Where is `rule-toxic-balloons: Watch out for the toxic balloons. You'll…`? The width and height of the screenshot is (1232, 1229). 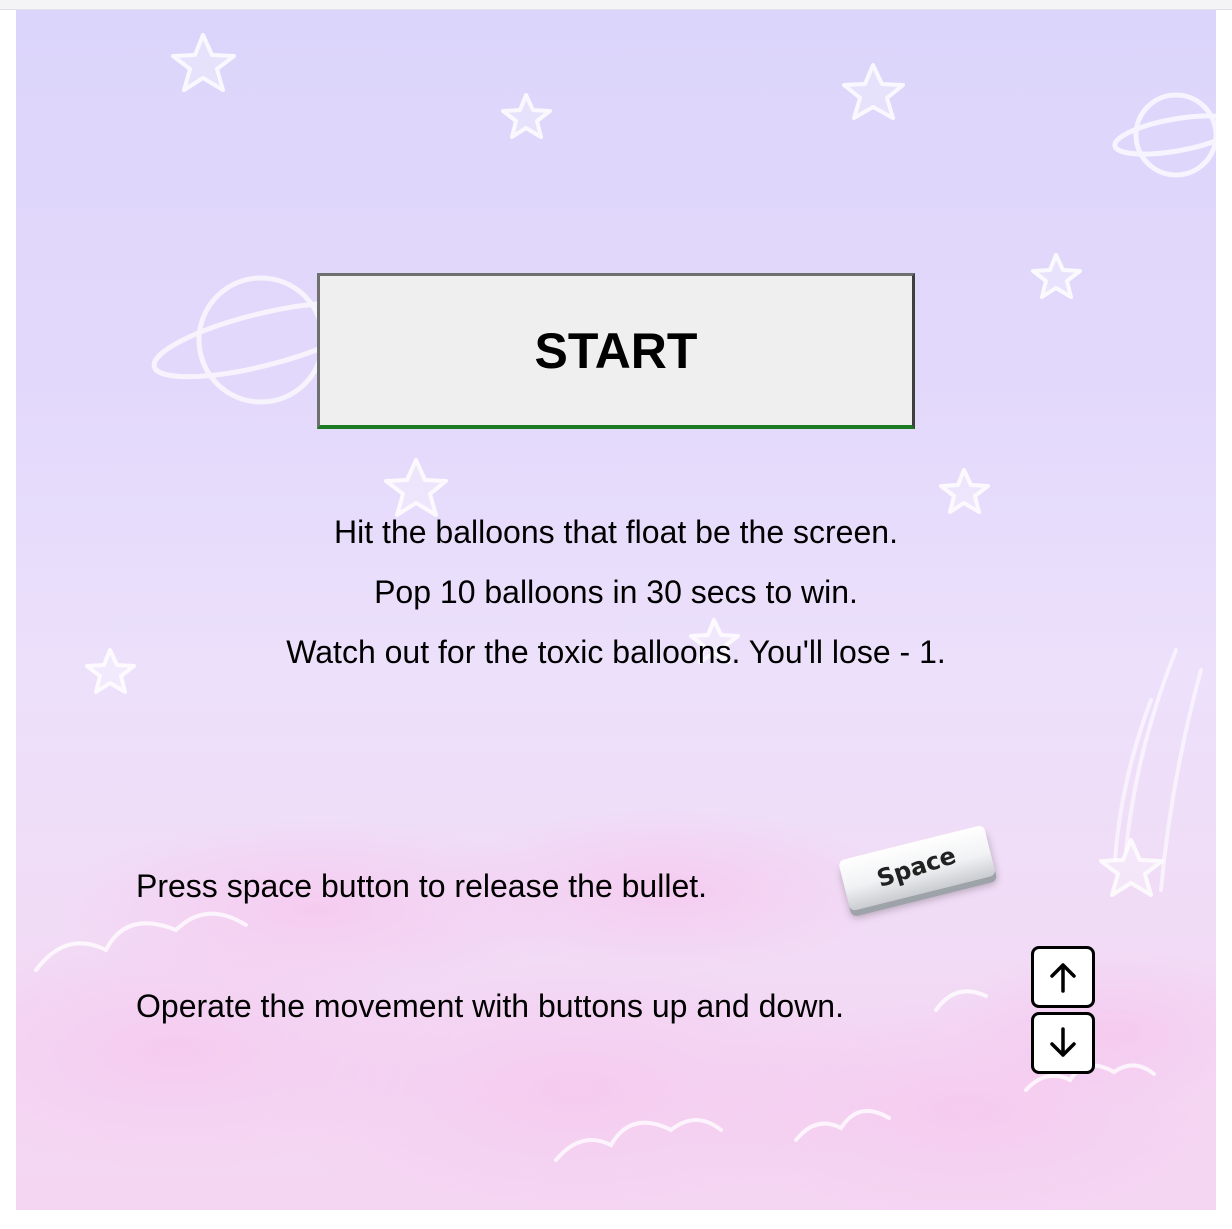 rule-toxic-balloons: Watch out for the toxic balloons. You'll… is located at coordinates (616, 652).